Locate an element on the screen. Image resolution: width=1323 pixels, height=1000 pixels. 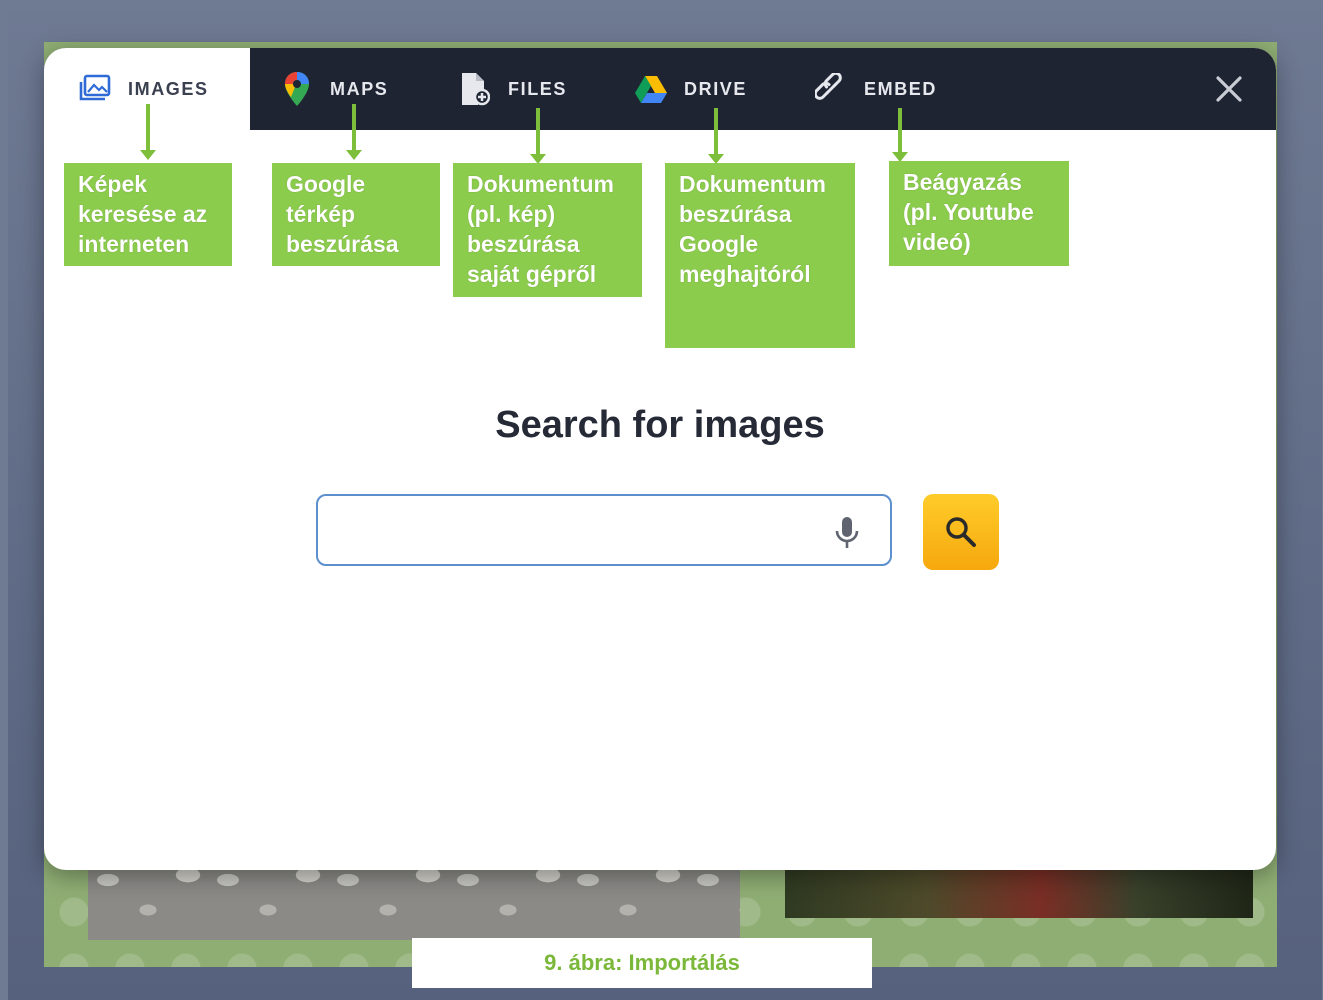
page-title: Search for images is located at coordinates (660, 425).